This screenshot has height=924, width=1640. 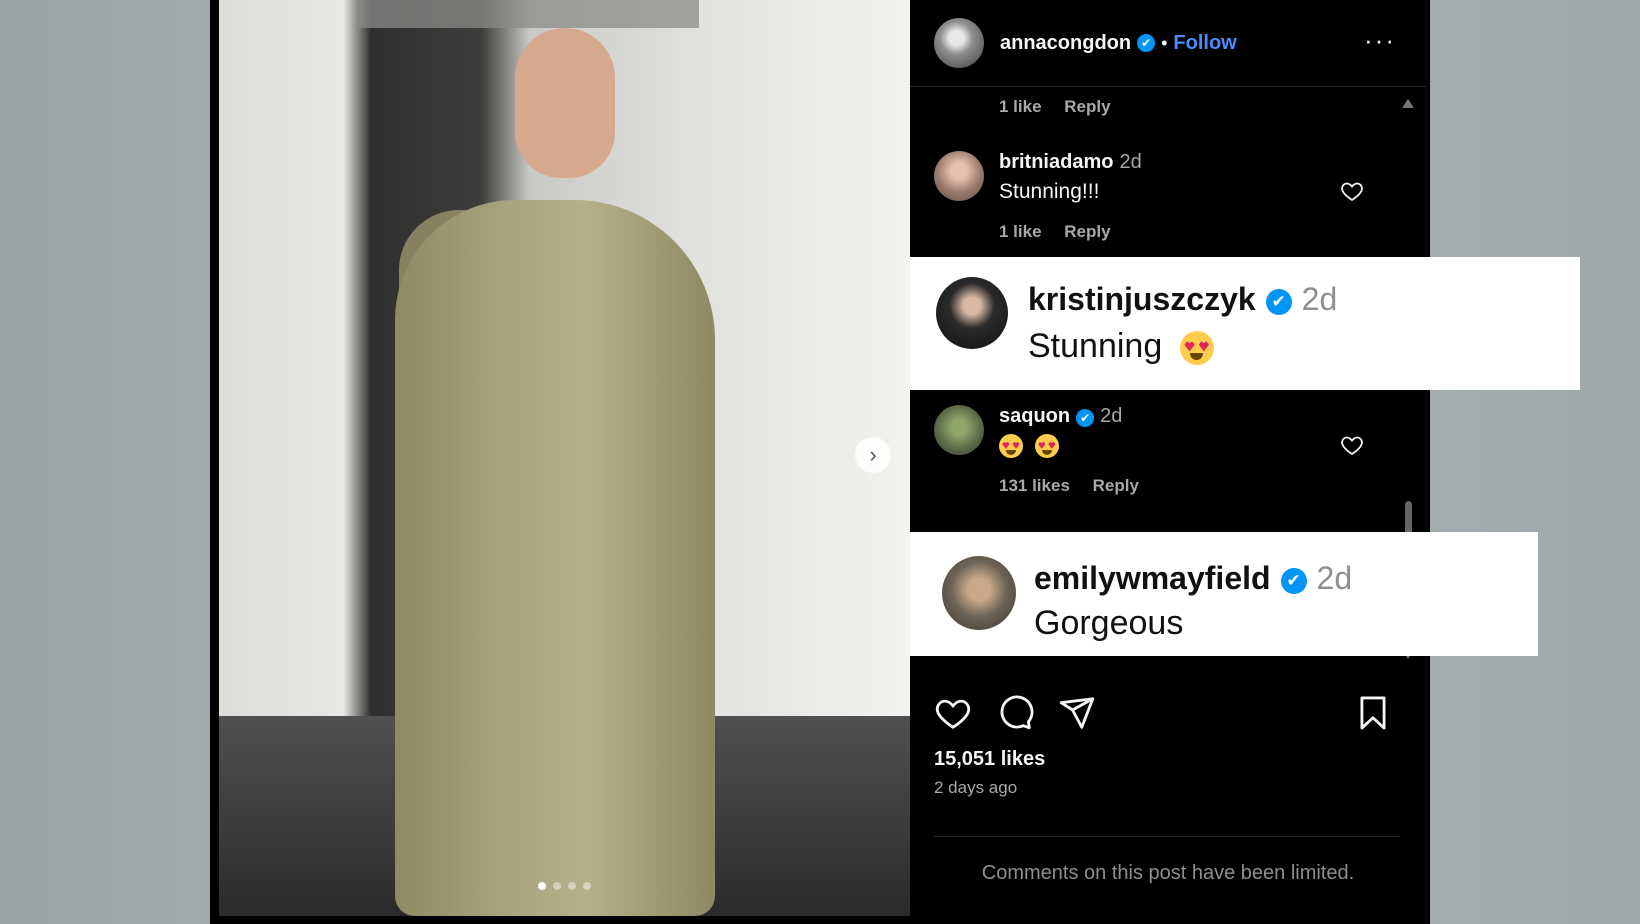 I want to click on highlight-text-row: Stunning, so click(x=1121, y=346).